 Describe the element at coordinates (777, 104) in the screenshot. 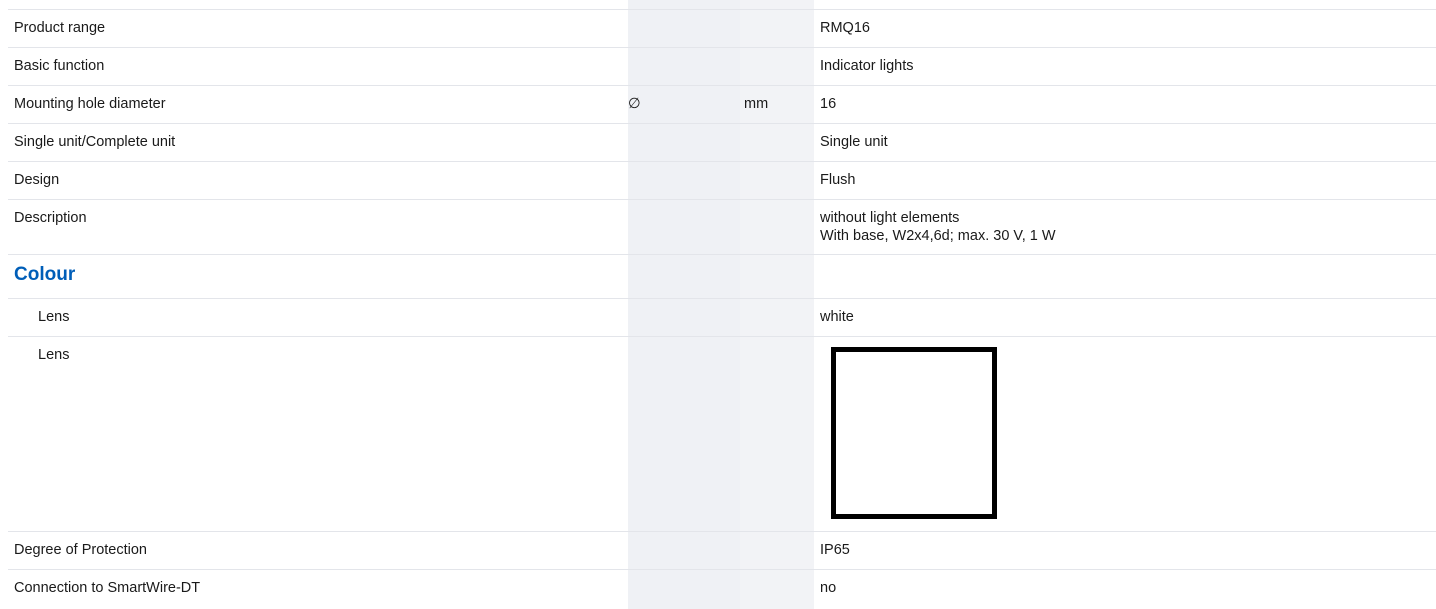

I see `row-unit: mm` at that location.